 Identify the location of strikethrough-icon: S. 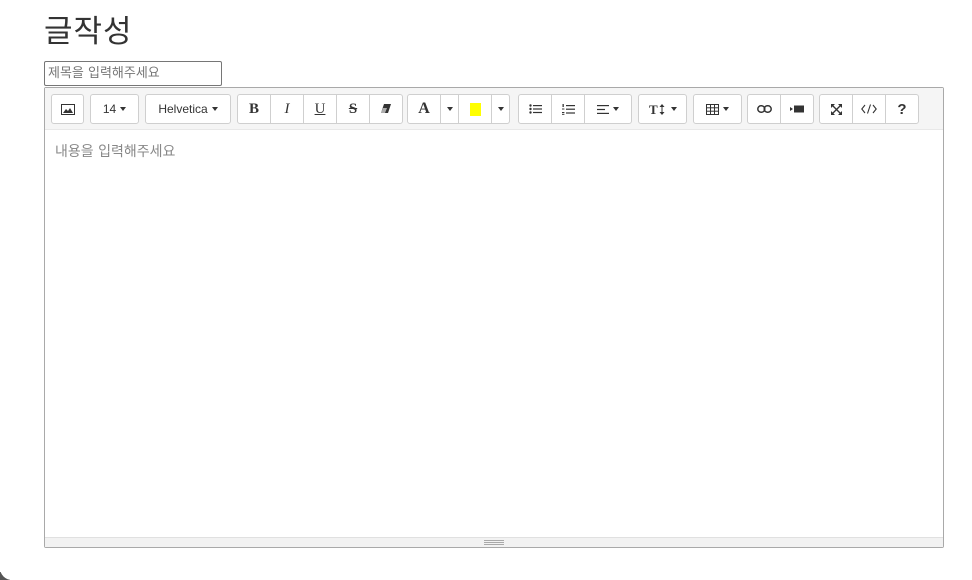
(353, 108).